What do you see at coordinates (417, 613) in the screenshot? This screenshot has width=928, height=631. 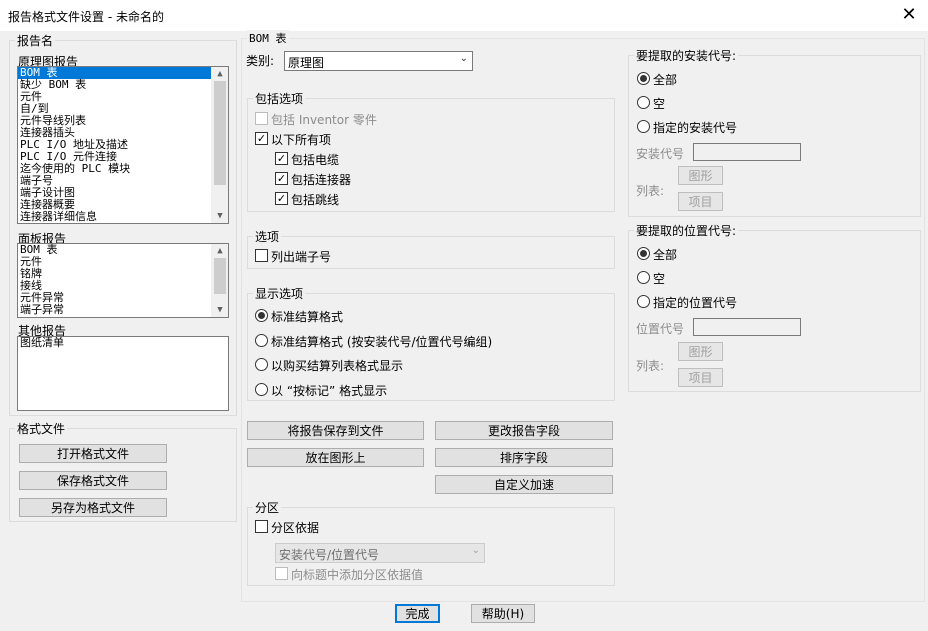 I see `done-button: 完成` at bounding box center [417, 613].